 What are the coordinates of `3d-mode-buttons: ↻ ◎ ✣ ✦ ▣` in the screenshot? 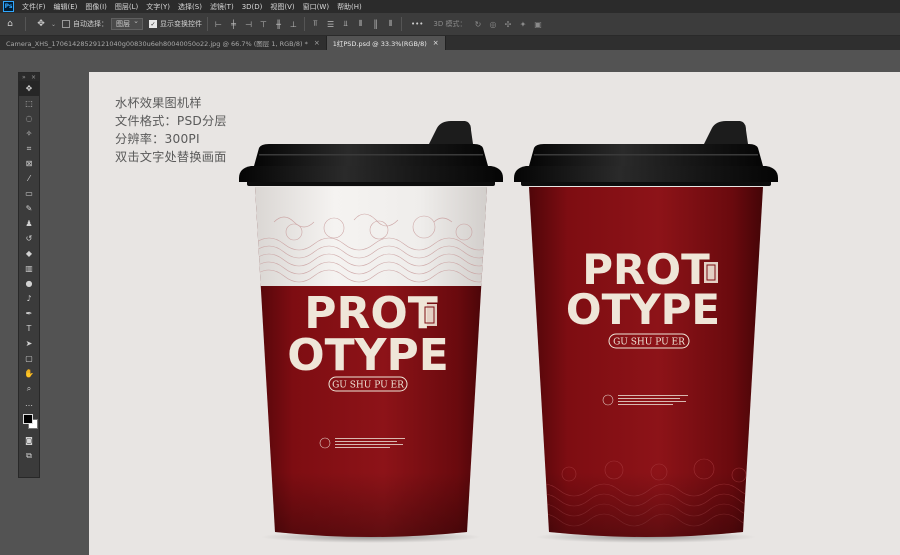 It's located at (508, 24).